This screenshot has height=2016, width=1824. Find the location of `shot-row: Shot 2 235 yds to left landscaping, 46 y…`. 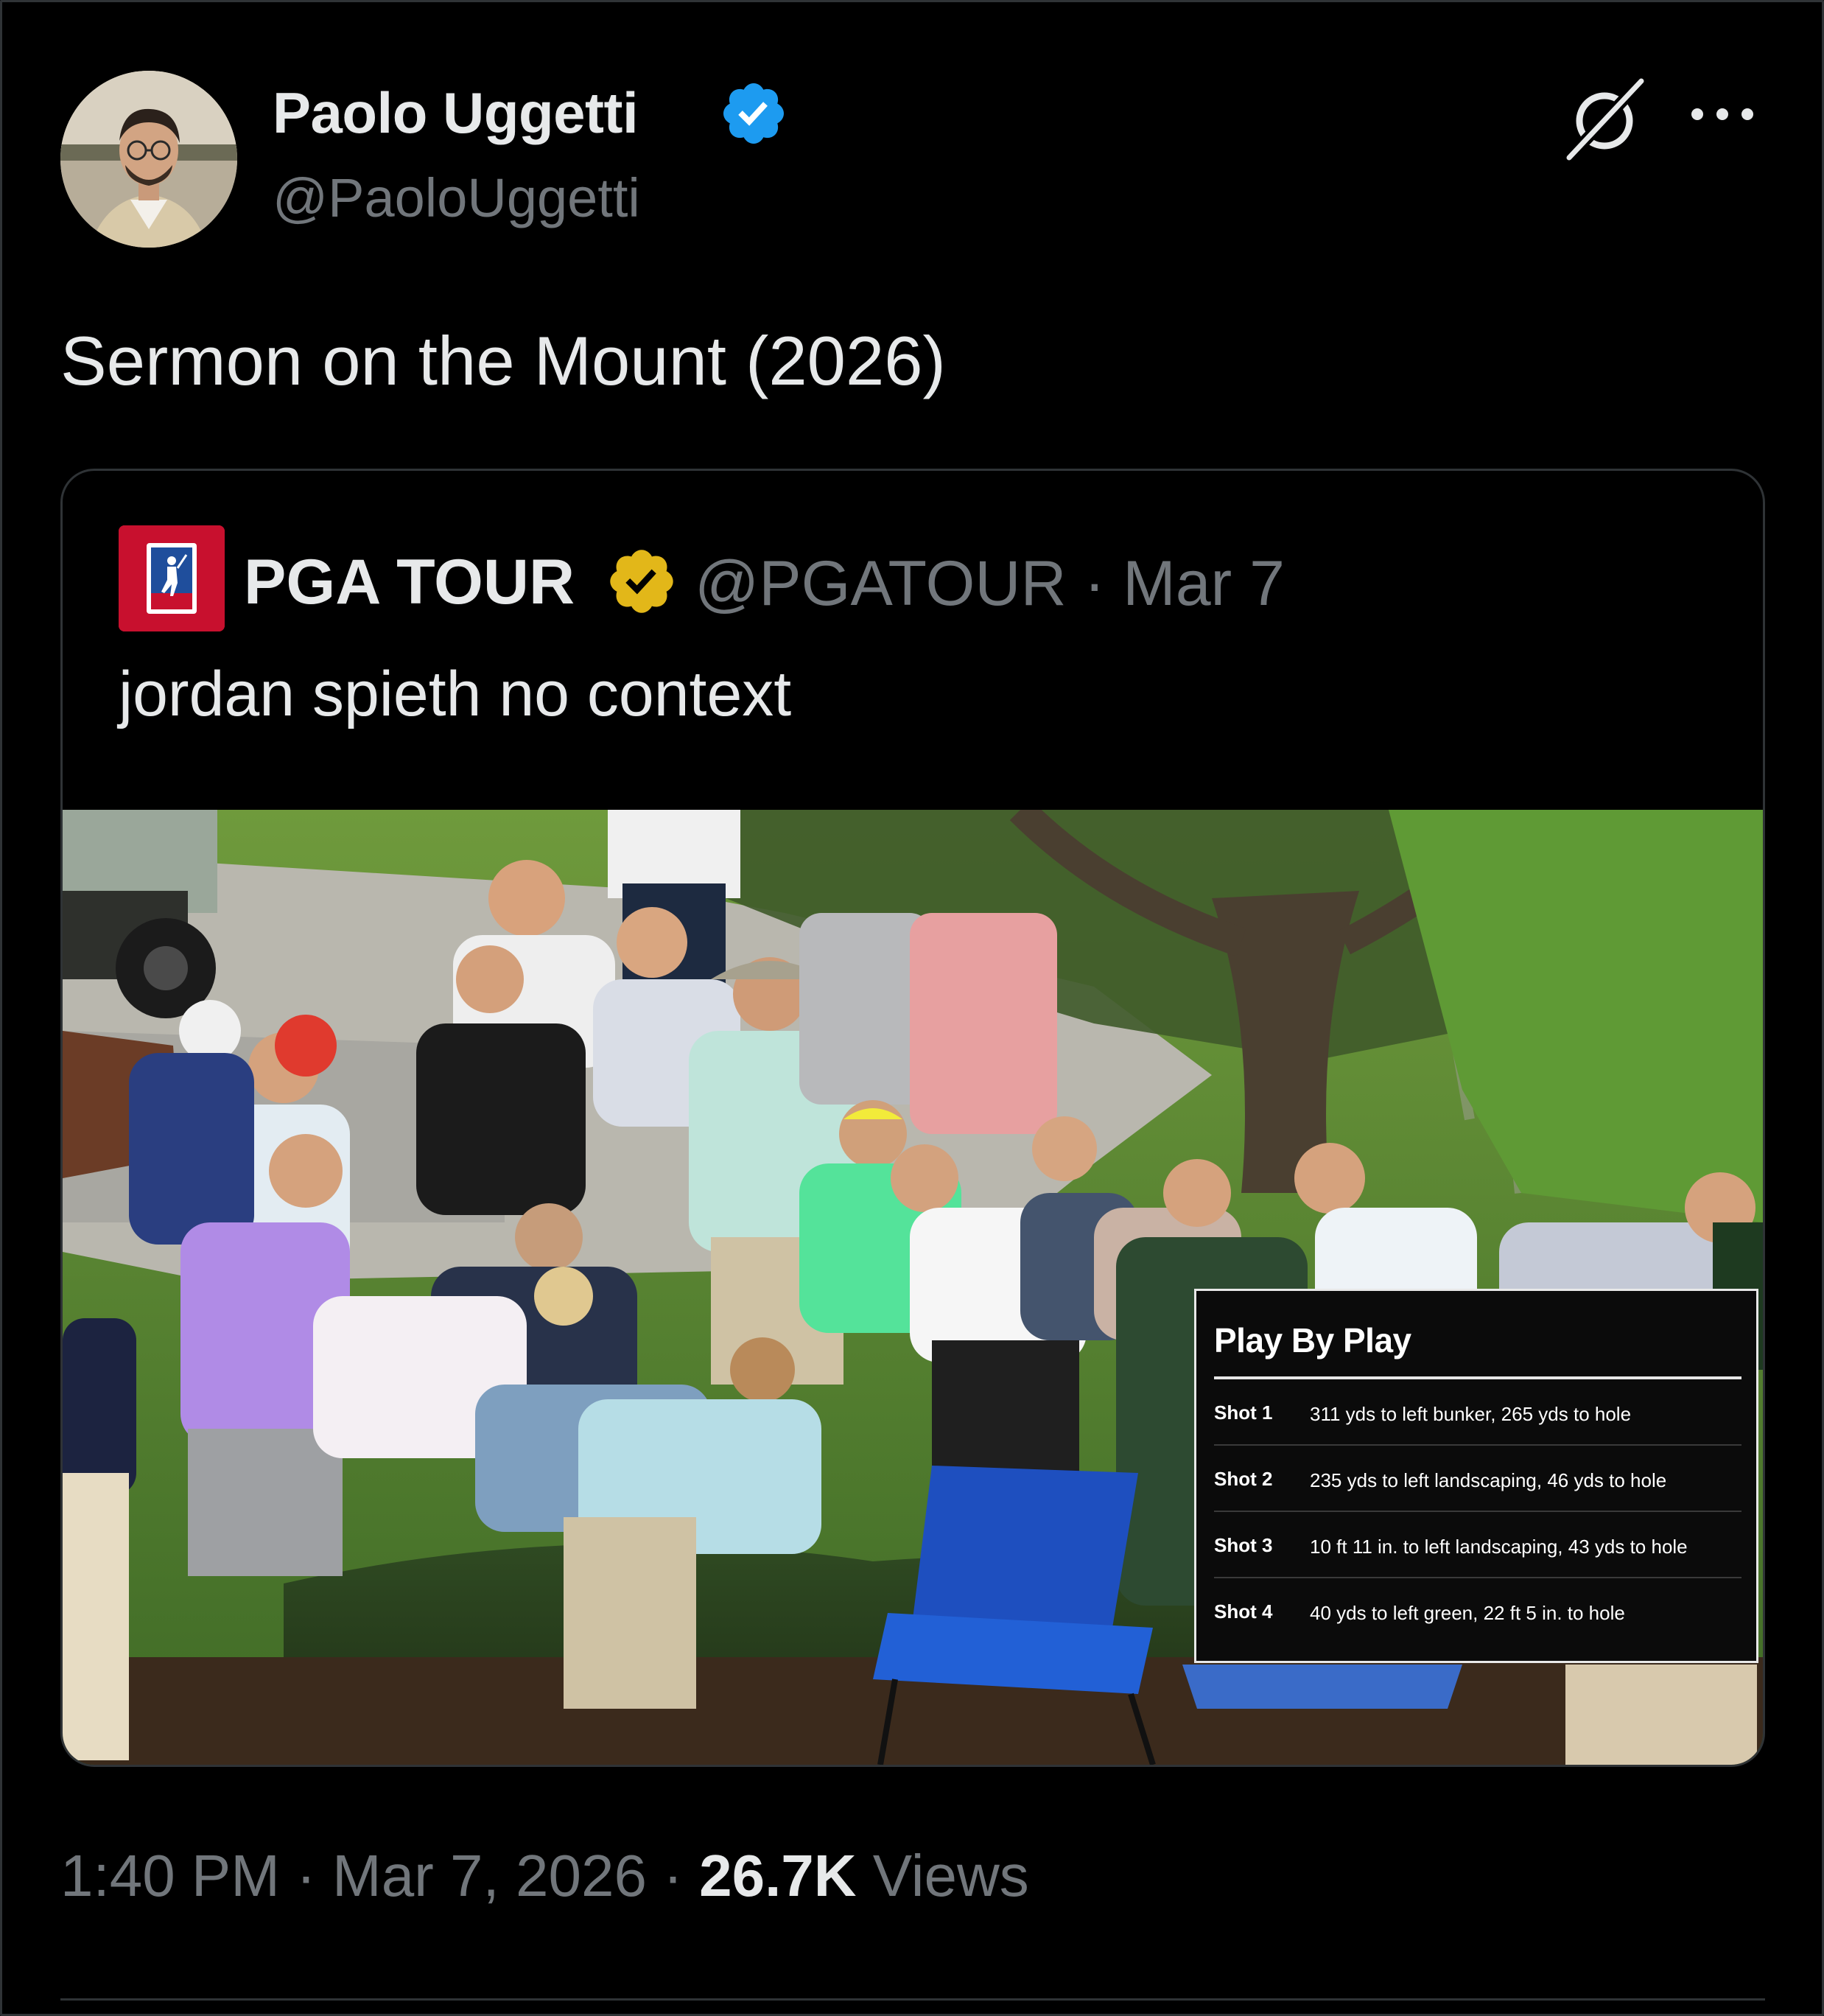

shot-row: Shot 2 235 yds to left landscaping, 46 y… is located at coordinates (1477, 1479).